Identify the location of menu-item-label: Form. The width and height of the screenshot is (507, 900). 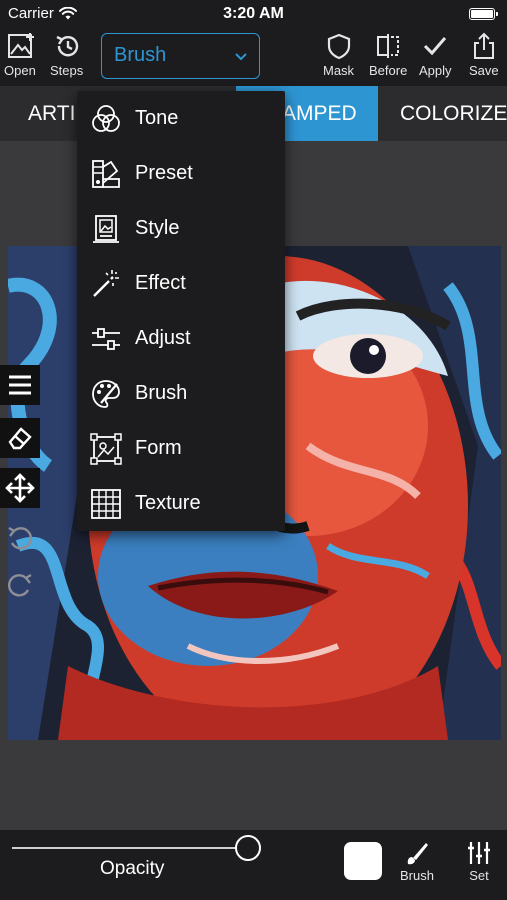
(158, 448).